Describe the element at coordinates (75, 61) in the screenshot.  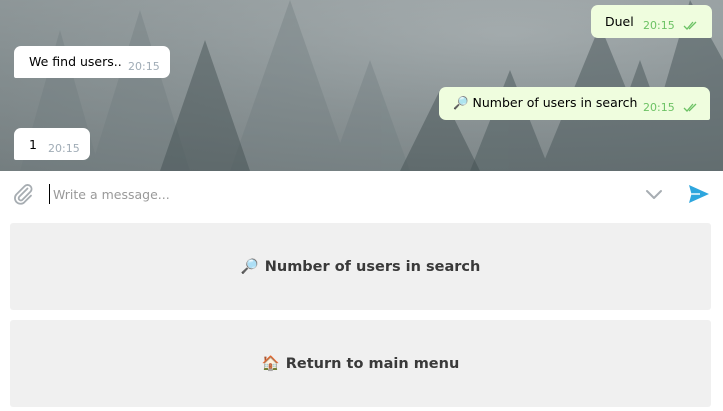
I see `message-text: We find users..` at that location.